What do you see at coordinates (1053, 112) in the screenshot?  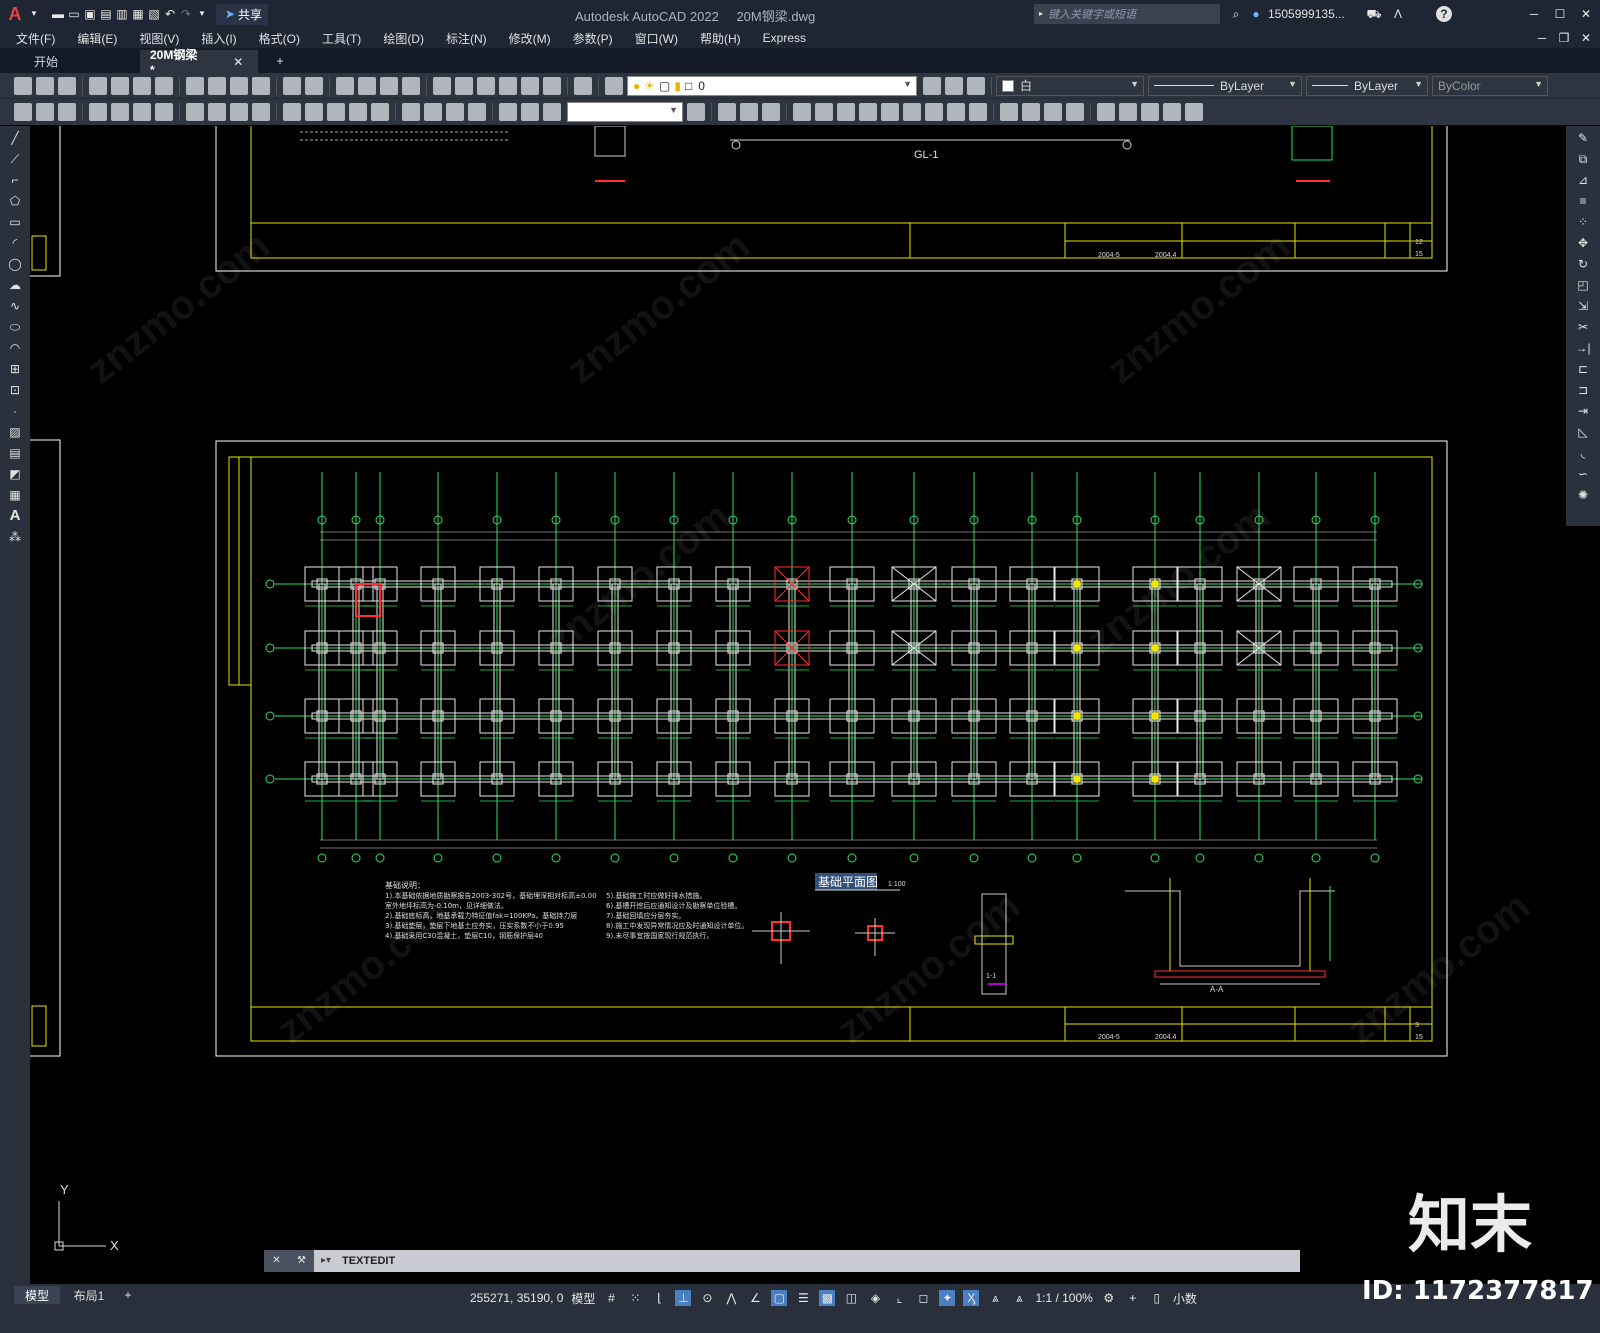 I see `modify-15-icon` at bounding box center [1053, 112].